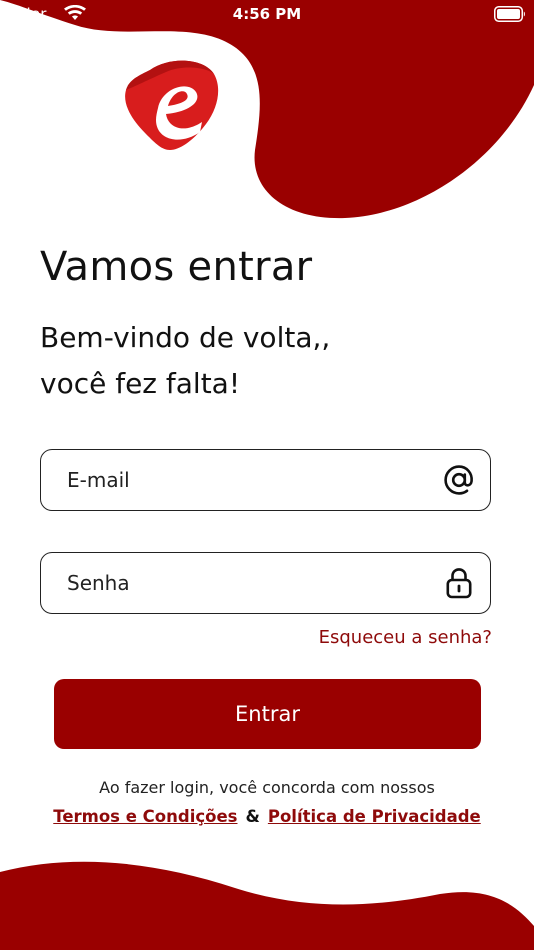 This screenshot has width=534, height=950. What do you see at coordinates (185, 337) in the screenshot?
I see `welcome-subtitle-line-1: Bem-vindo de volta,,` at bounding box center [185, 337].